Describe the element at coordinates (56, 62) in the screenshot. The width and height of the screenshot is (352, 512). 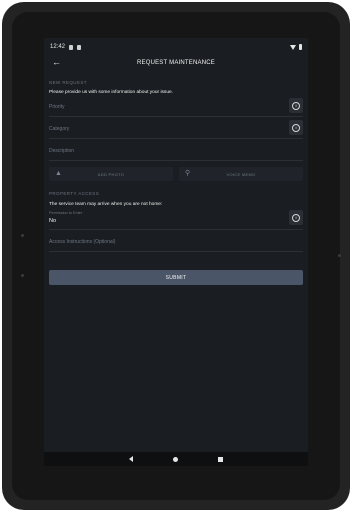
I see `arrow-left-icon: ←` at that location.